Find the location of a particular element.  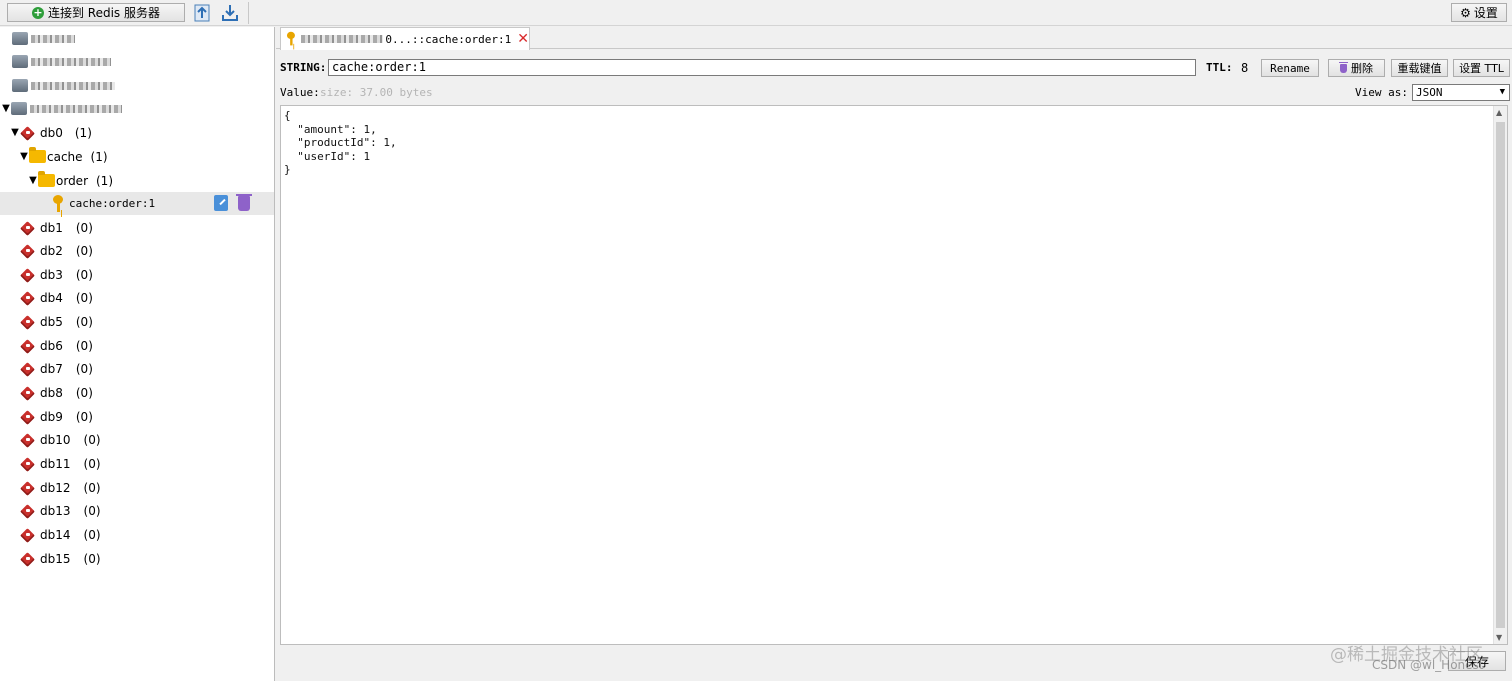

key-name-input: cache:order:1 is located at coordinates (762, 67).